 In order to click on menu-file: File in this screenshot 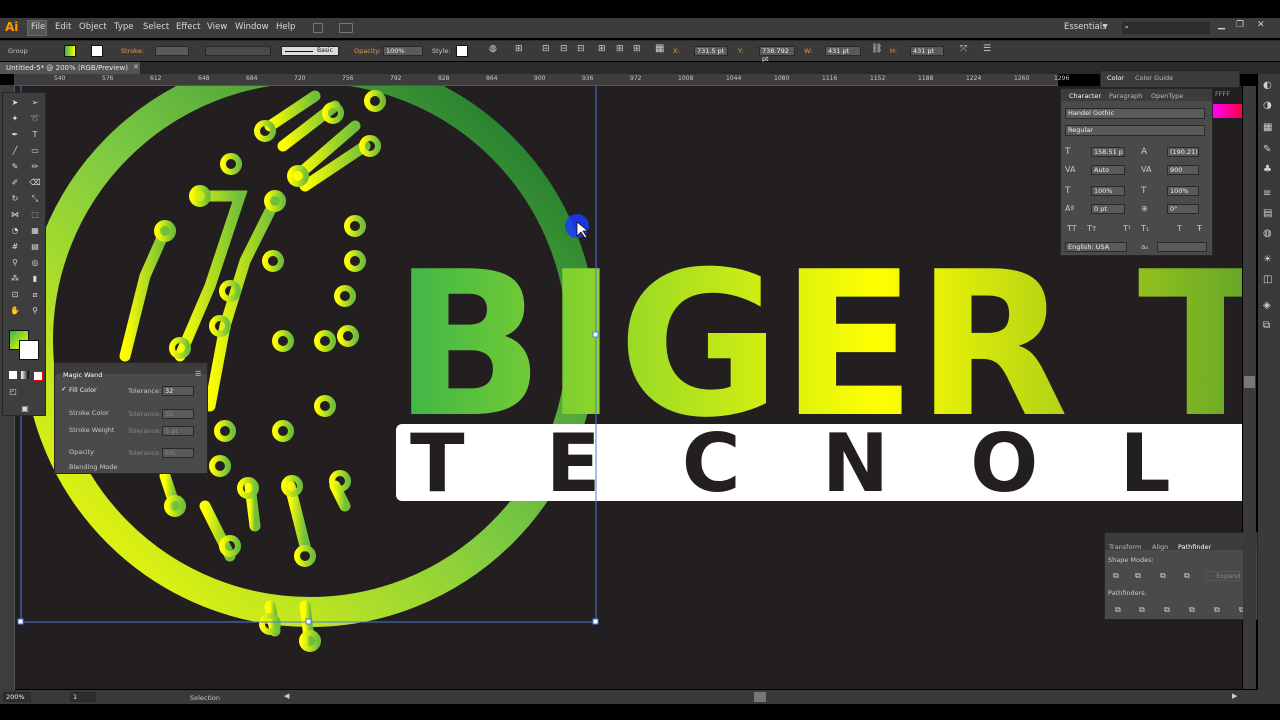, I will do `click(38, 27)`.